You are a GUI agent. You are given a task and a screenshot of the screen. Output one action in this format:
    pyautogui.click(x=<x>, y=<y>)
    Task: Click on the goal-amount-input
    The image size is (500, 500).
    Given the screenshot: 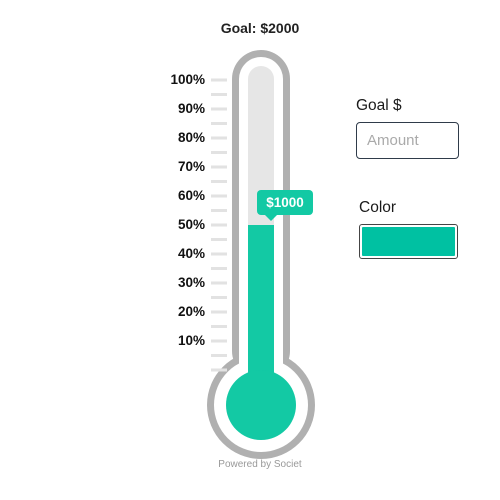 What is the action you would take?
    pyautogui.click(x=407, y=140)
    